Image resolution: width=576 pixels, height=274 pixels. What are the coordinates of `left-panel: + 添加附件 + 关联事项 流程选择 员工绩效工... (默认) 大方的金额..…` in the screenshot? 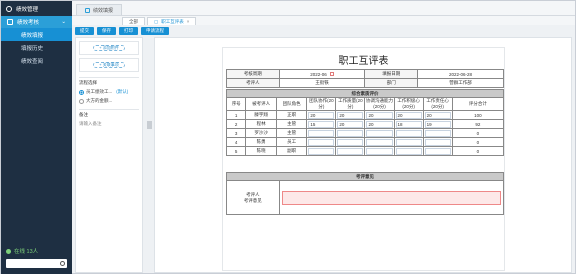 It's located at (109, 155).